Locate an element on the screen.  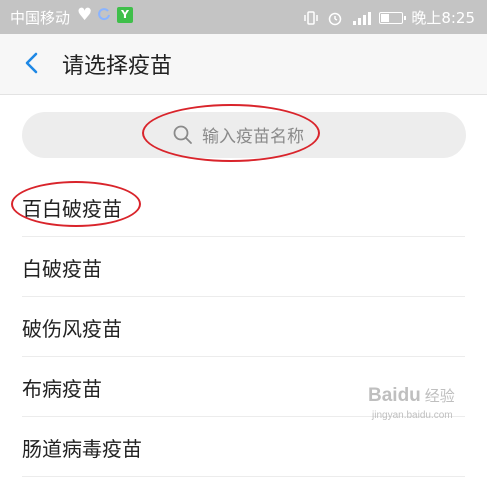
list-item-label: 白破疫苗 is located at coordinates (62, 269).